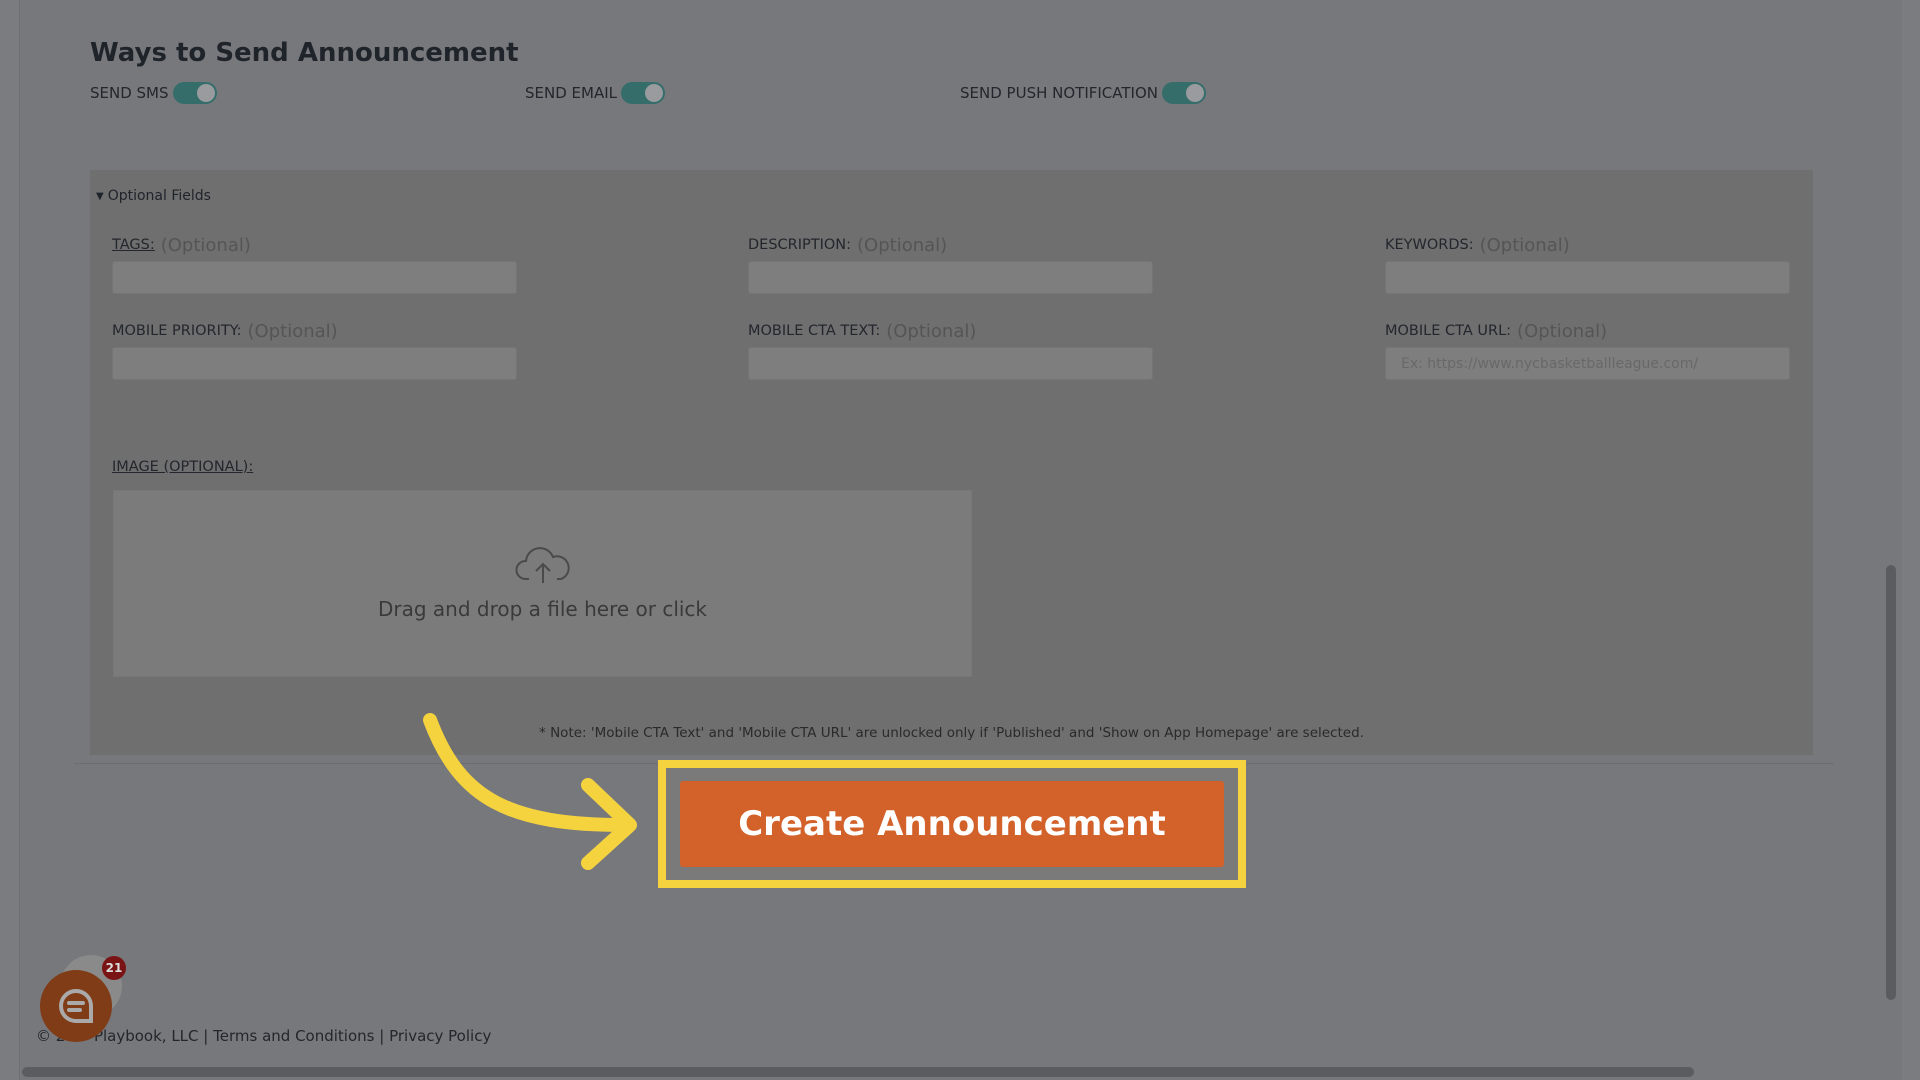 Image resolution: width=1920 pixels, height=1080 pixels. I want to click on privacy-link: Privacy Policy, so click(440, 1036).